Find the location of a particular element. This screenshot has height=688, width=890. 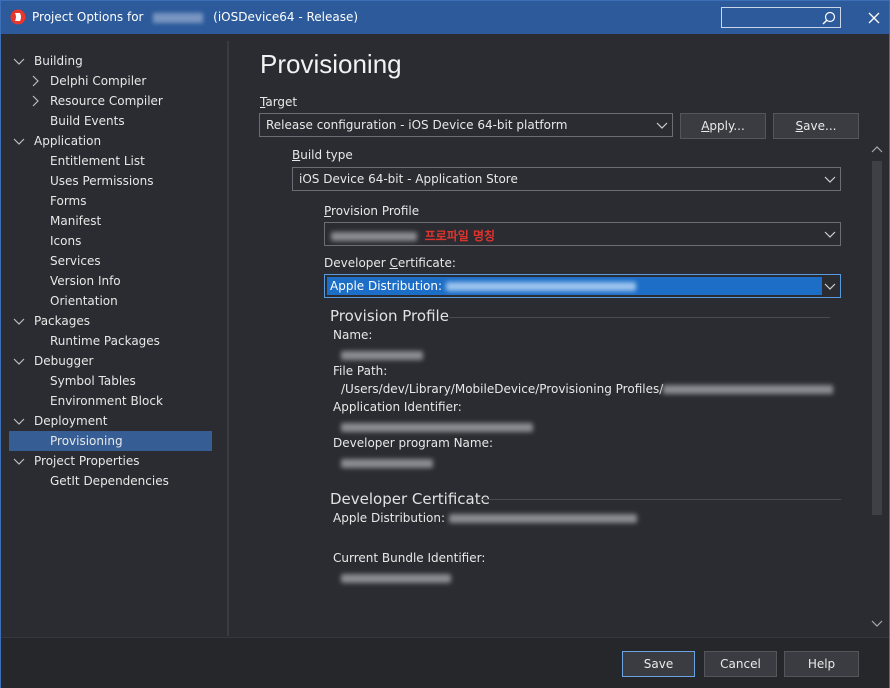

provision-profile-select: 프로파일 명칭 is located at coordinates (582, 234).